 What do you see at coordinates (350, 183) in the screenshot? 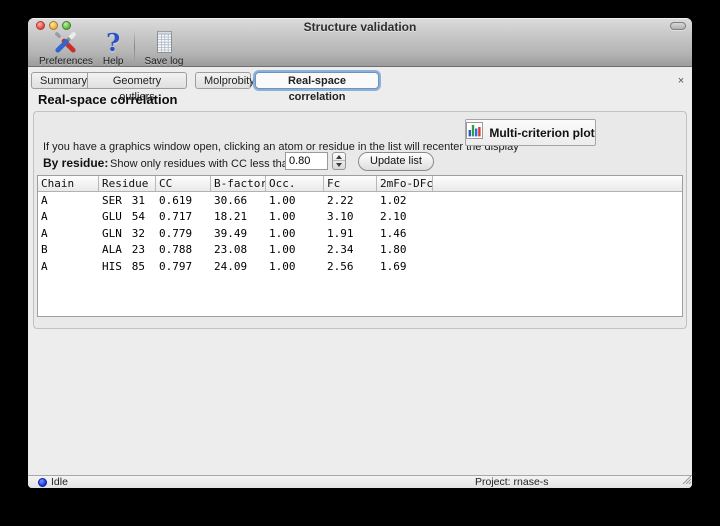
I see `column-header-fc: Fc` at bounding box center [350, 183].